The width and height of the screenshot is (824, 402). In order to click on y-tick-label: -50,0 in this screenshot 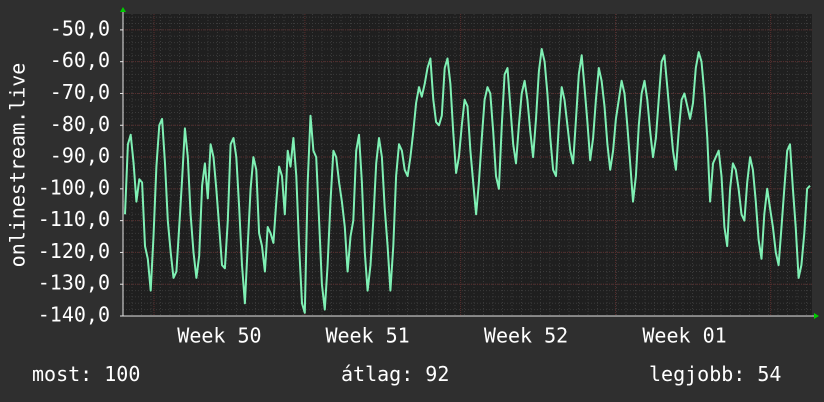, I will do `click(80, 28)`.